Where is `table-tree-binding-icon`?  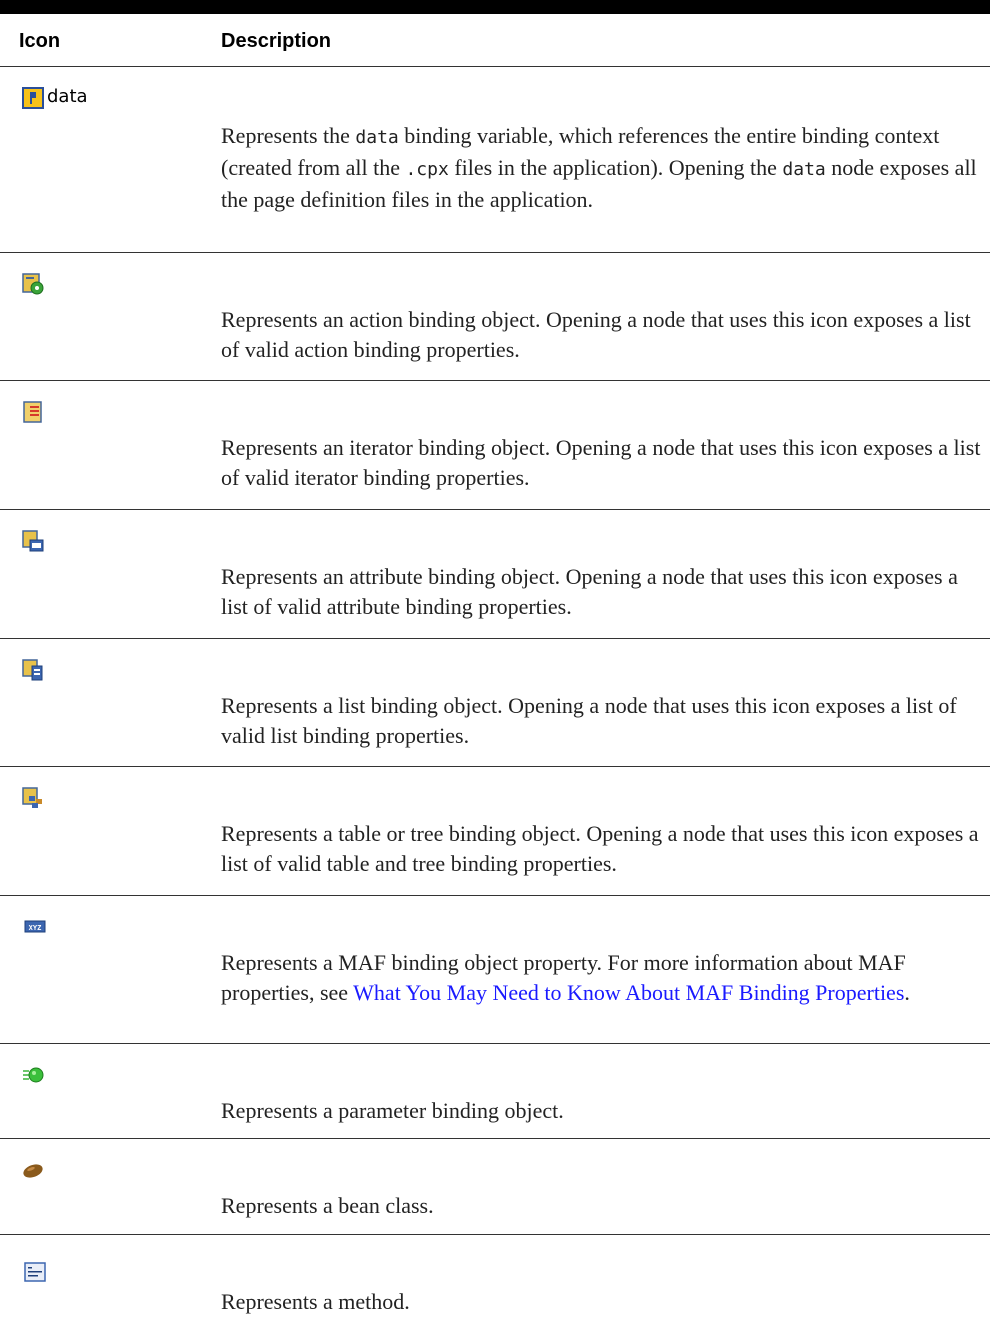
table-tree-binding-icon is located at coordinates (32, 797).